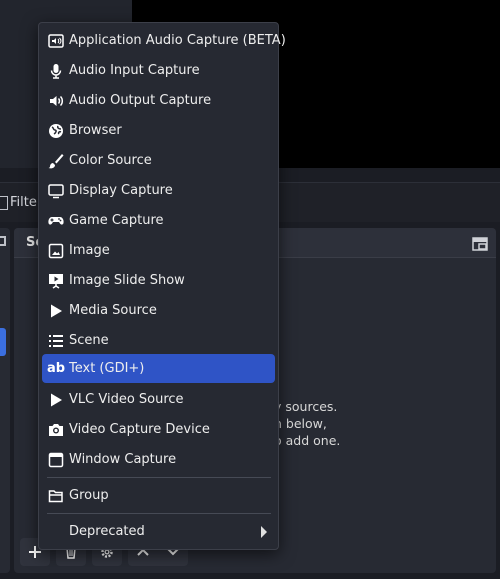 The height and width of the screenshot is (579, 500). Describe the element at coordinates (140, 100) in the screenshot. I see `menu-item-label: Audio Output Capture` at that location.